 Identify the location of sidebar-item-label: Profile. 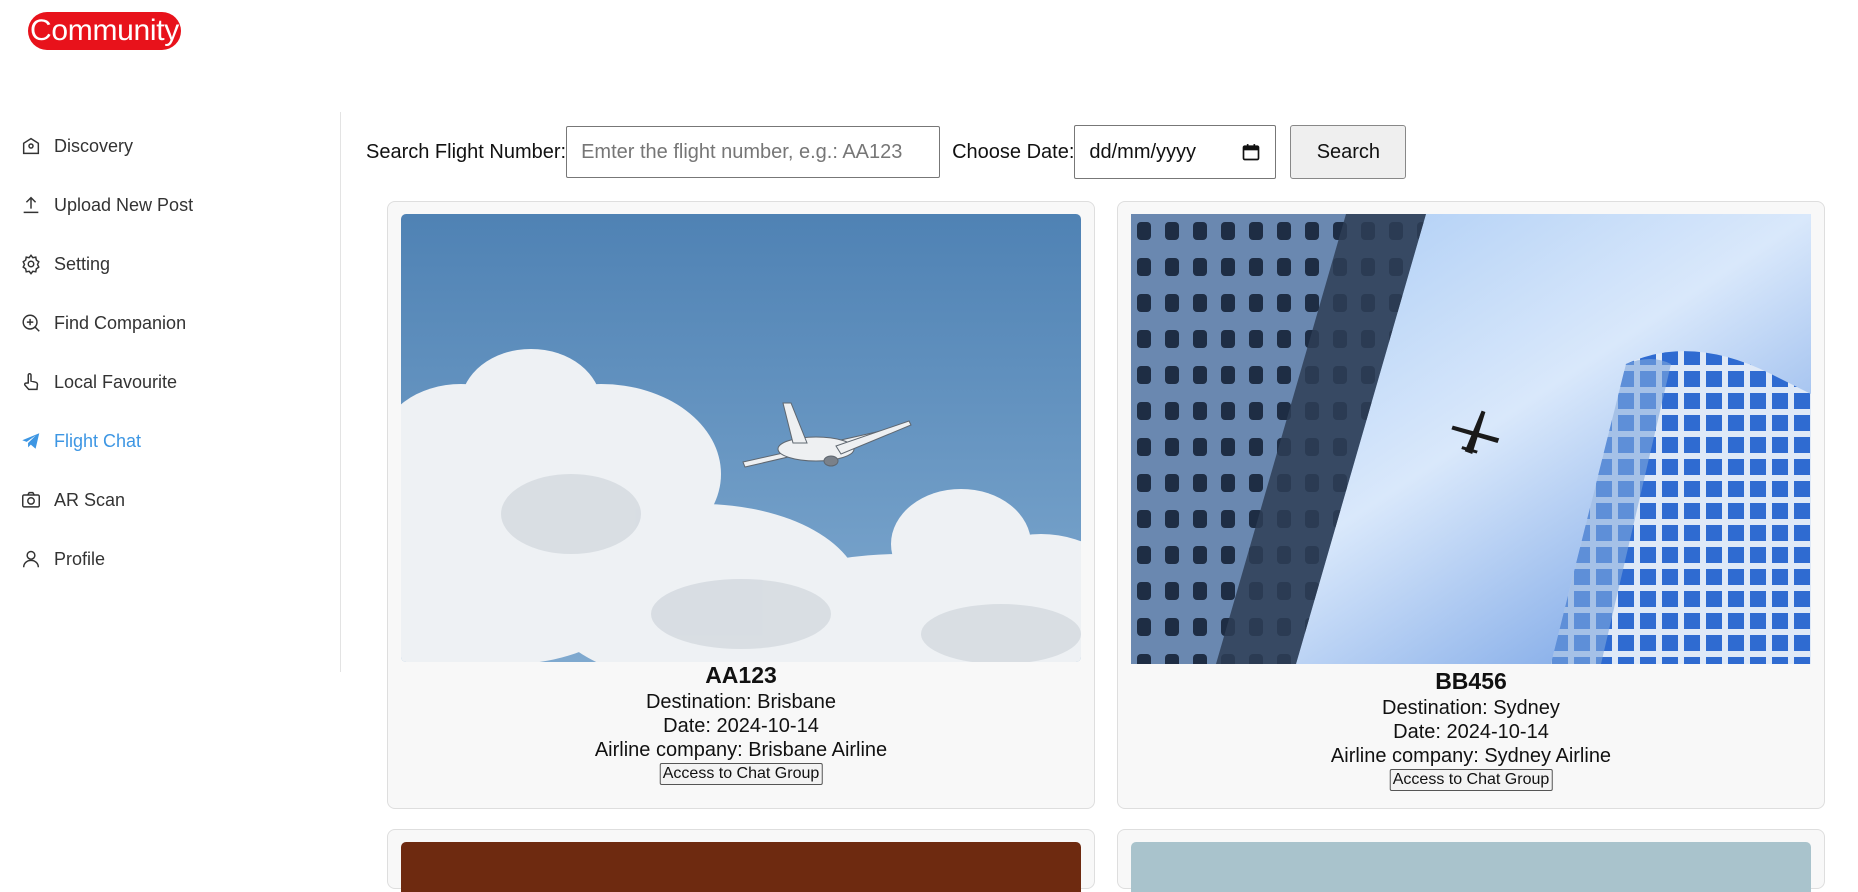
(80, 558).